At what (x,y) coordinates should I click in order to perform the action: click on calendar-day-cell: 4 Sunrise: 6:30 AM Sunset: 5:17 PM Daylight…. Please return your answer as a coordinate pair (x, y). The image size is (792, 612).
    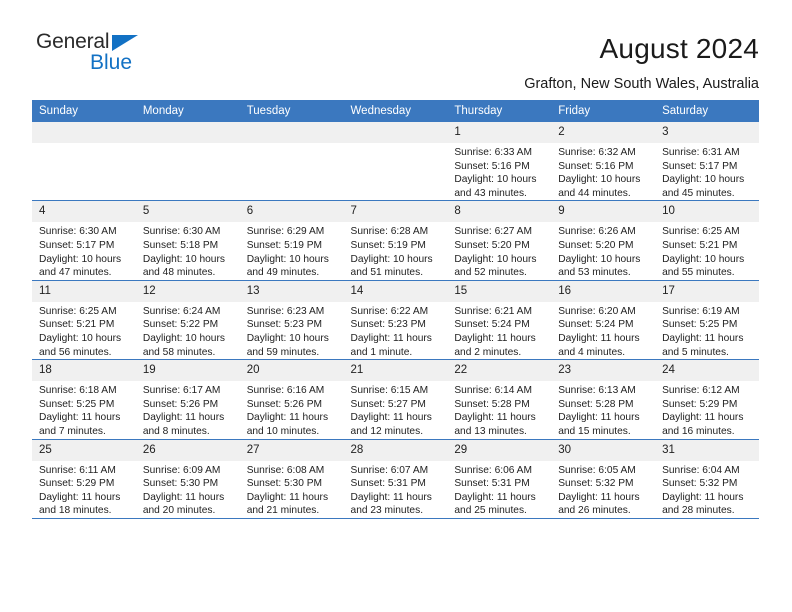
    Looking at the image, I should click on (84, 240).